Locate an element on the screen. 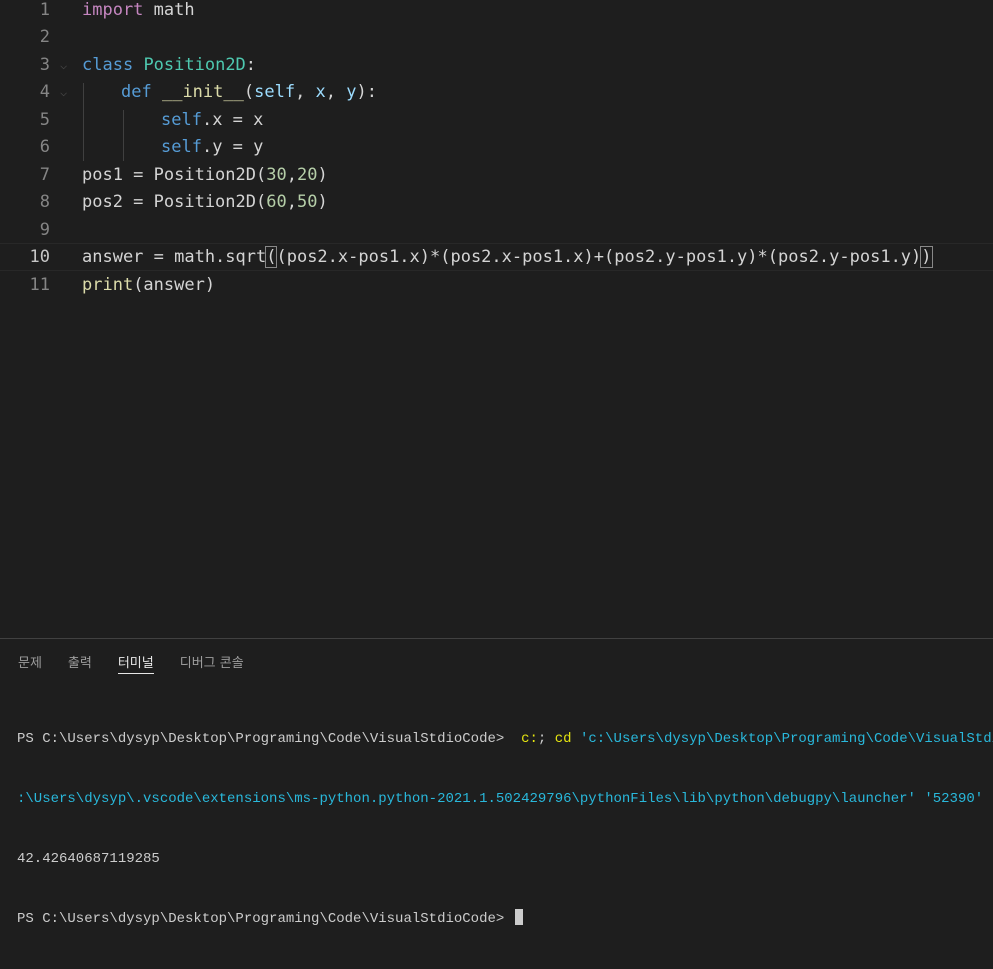 The width and height of the screenshot is (993, 969). line-number: 11 is located at coordinates (39, 284).